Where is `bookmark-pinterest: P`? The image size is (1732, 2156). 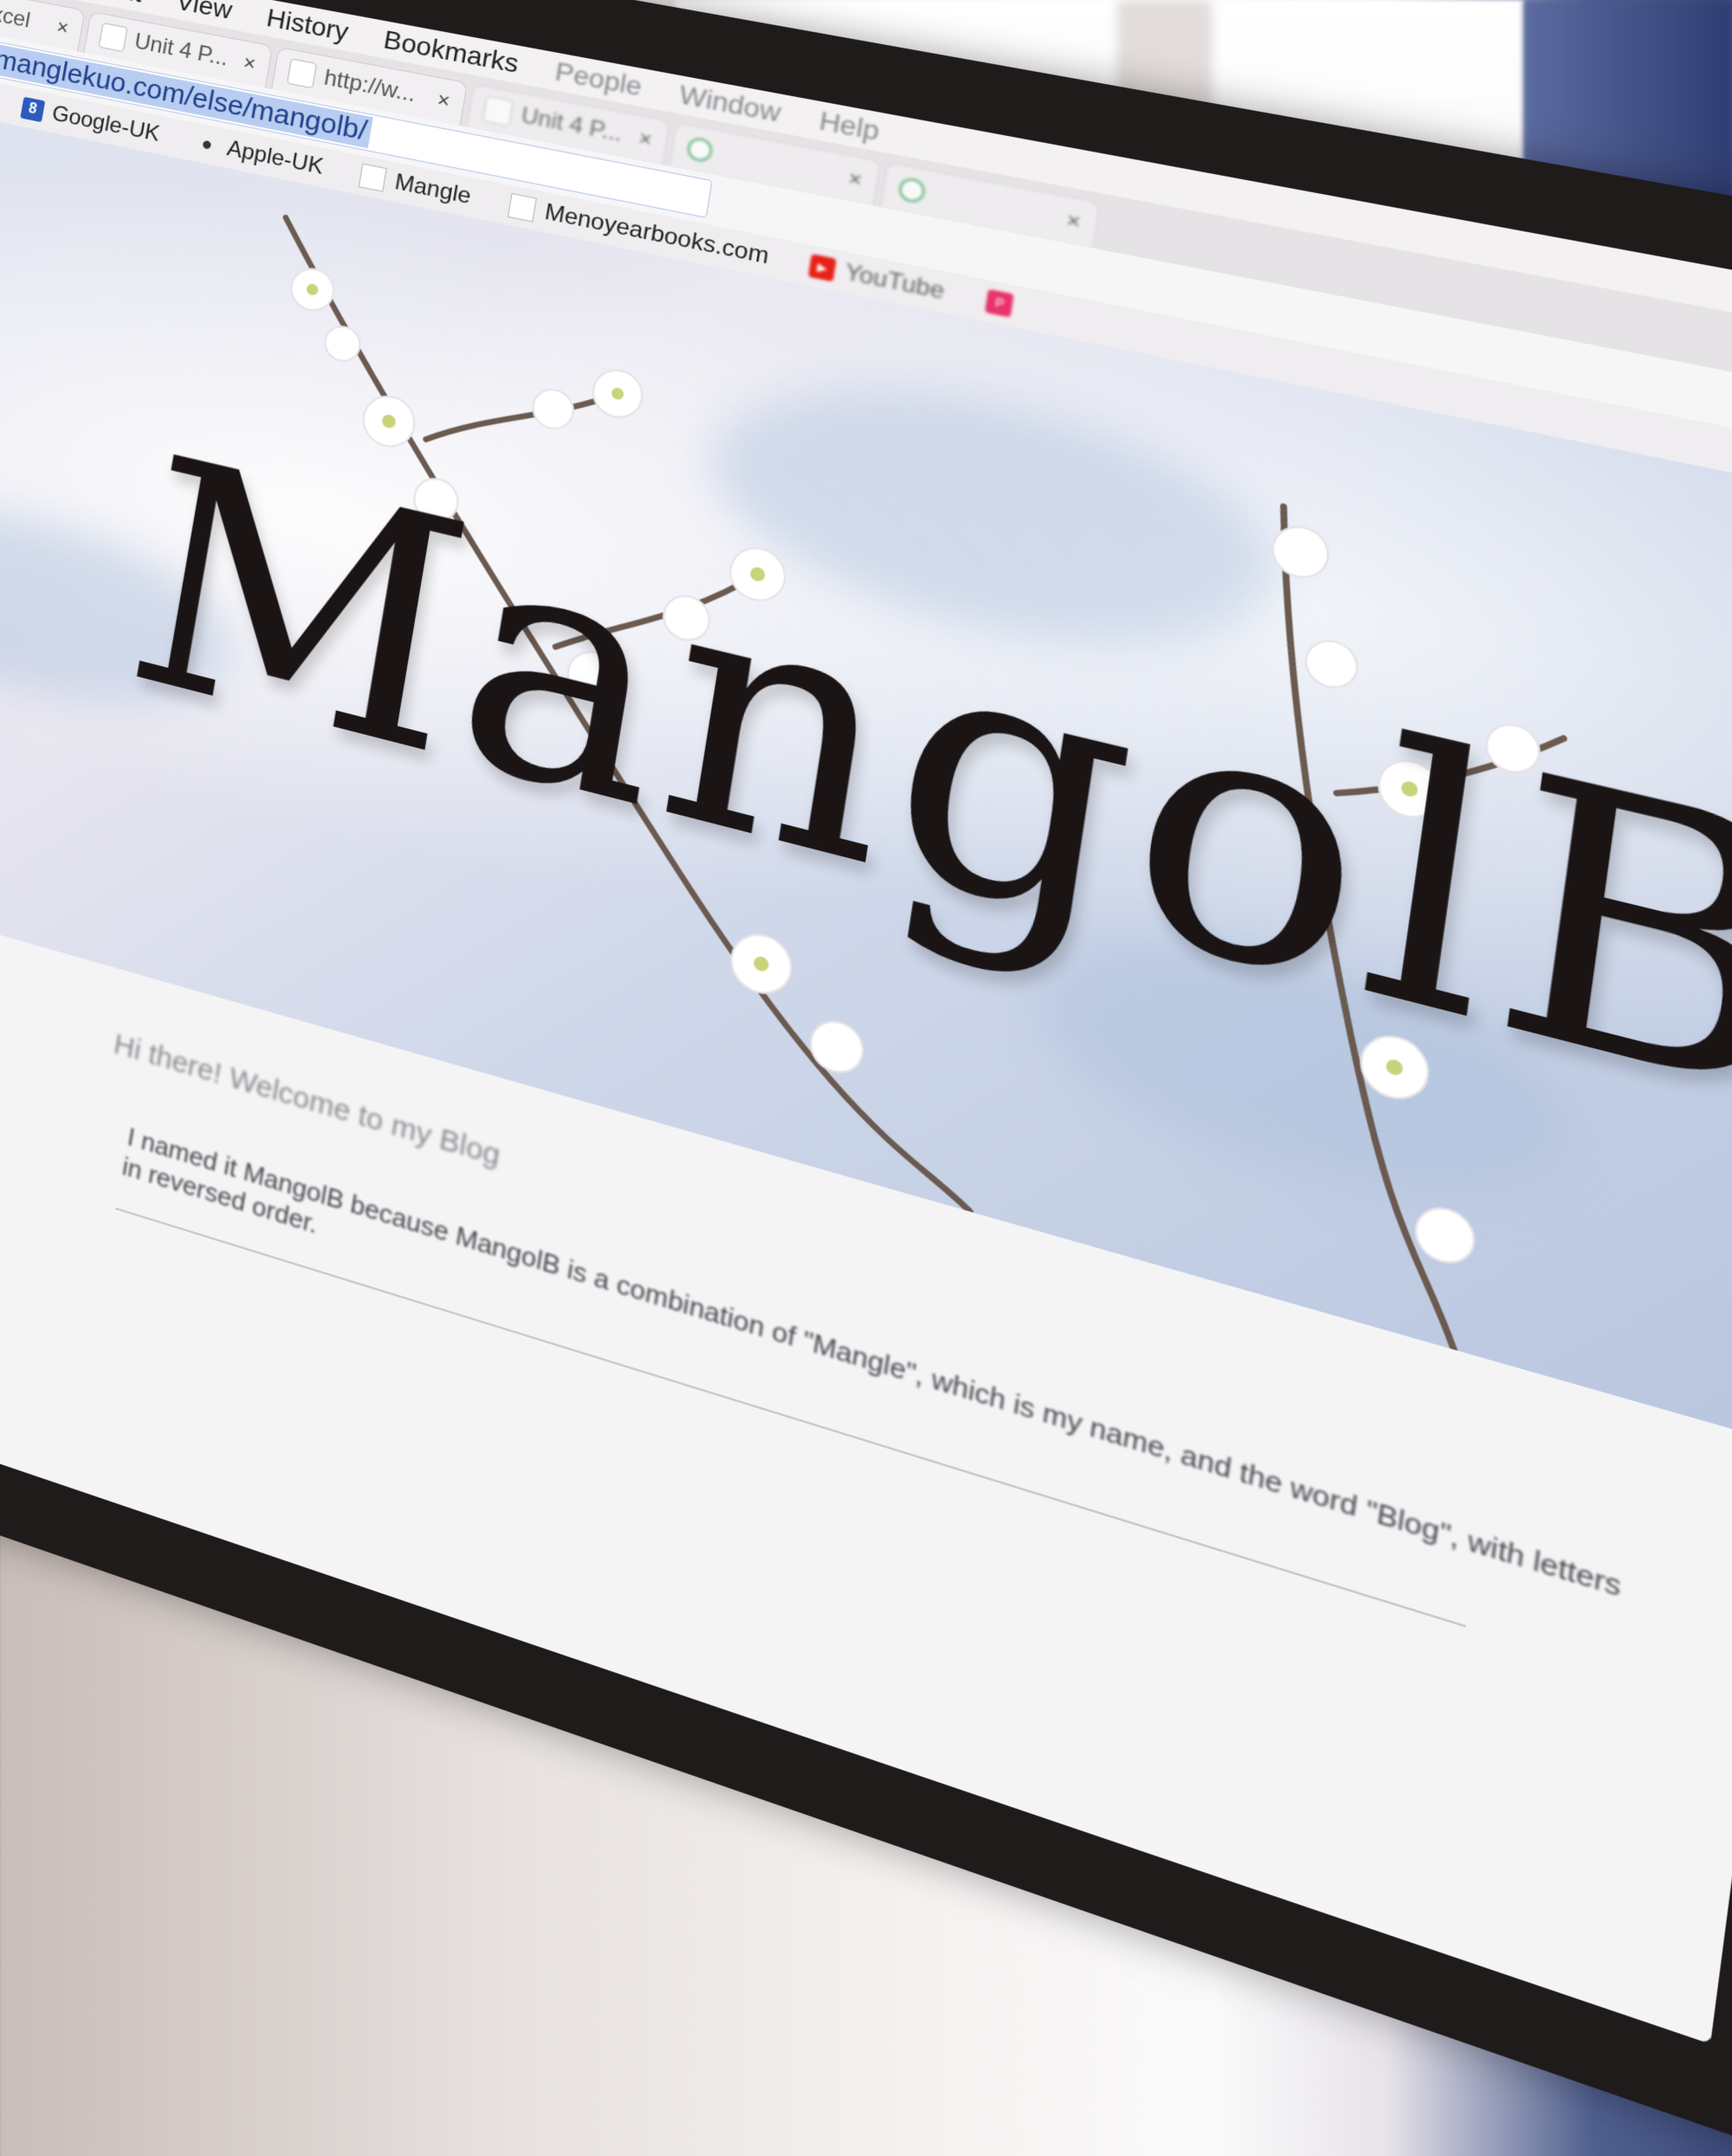
bookmark-pinterest: P is located at coordinates (1004, 304).